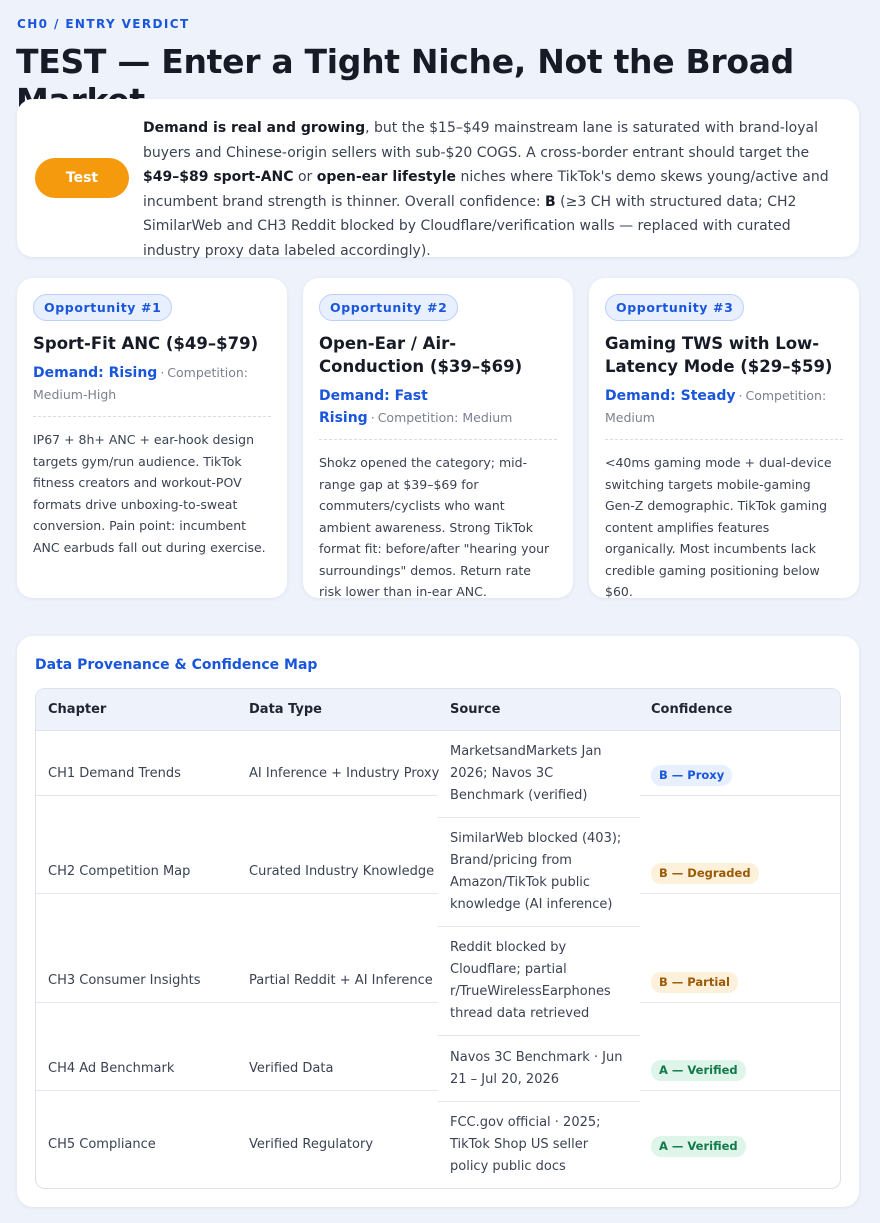 The width and height of the screenshot is (880, 1223). What do you see at coordinates (724, 412) in the screenshot?
I see `opportunity-meta: Demand: Steady · Competition: Medium` at bounding box center [724, 412].